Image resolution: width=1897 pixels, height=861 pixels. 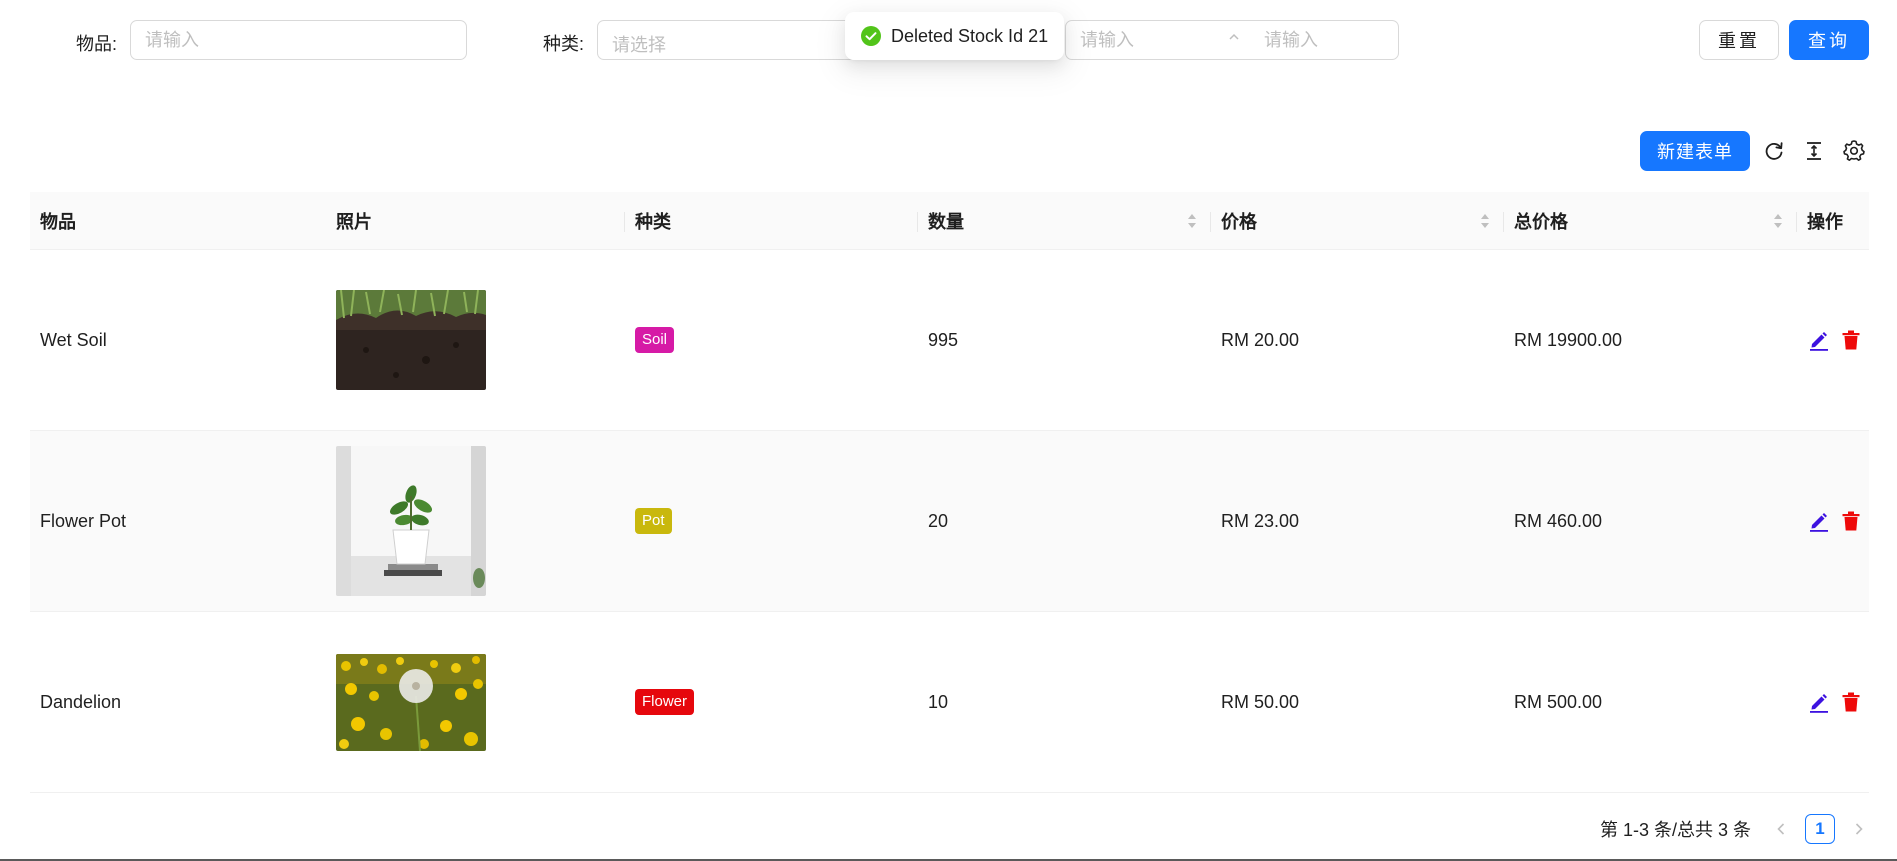 I want to click on category-label: 种类:, so click(x=564, y=44).